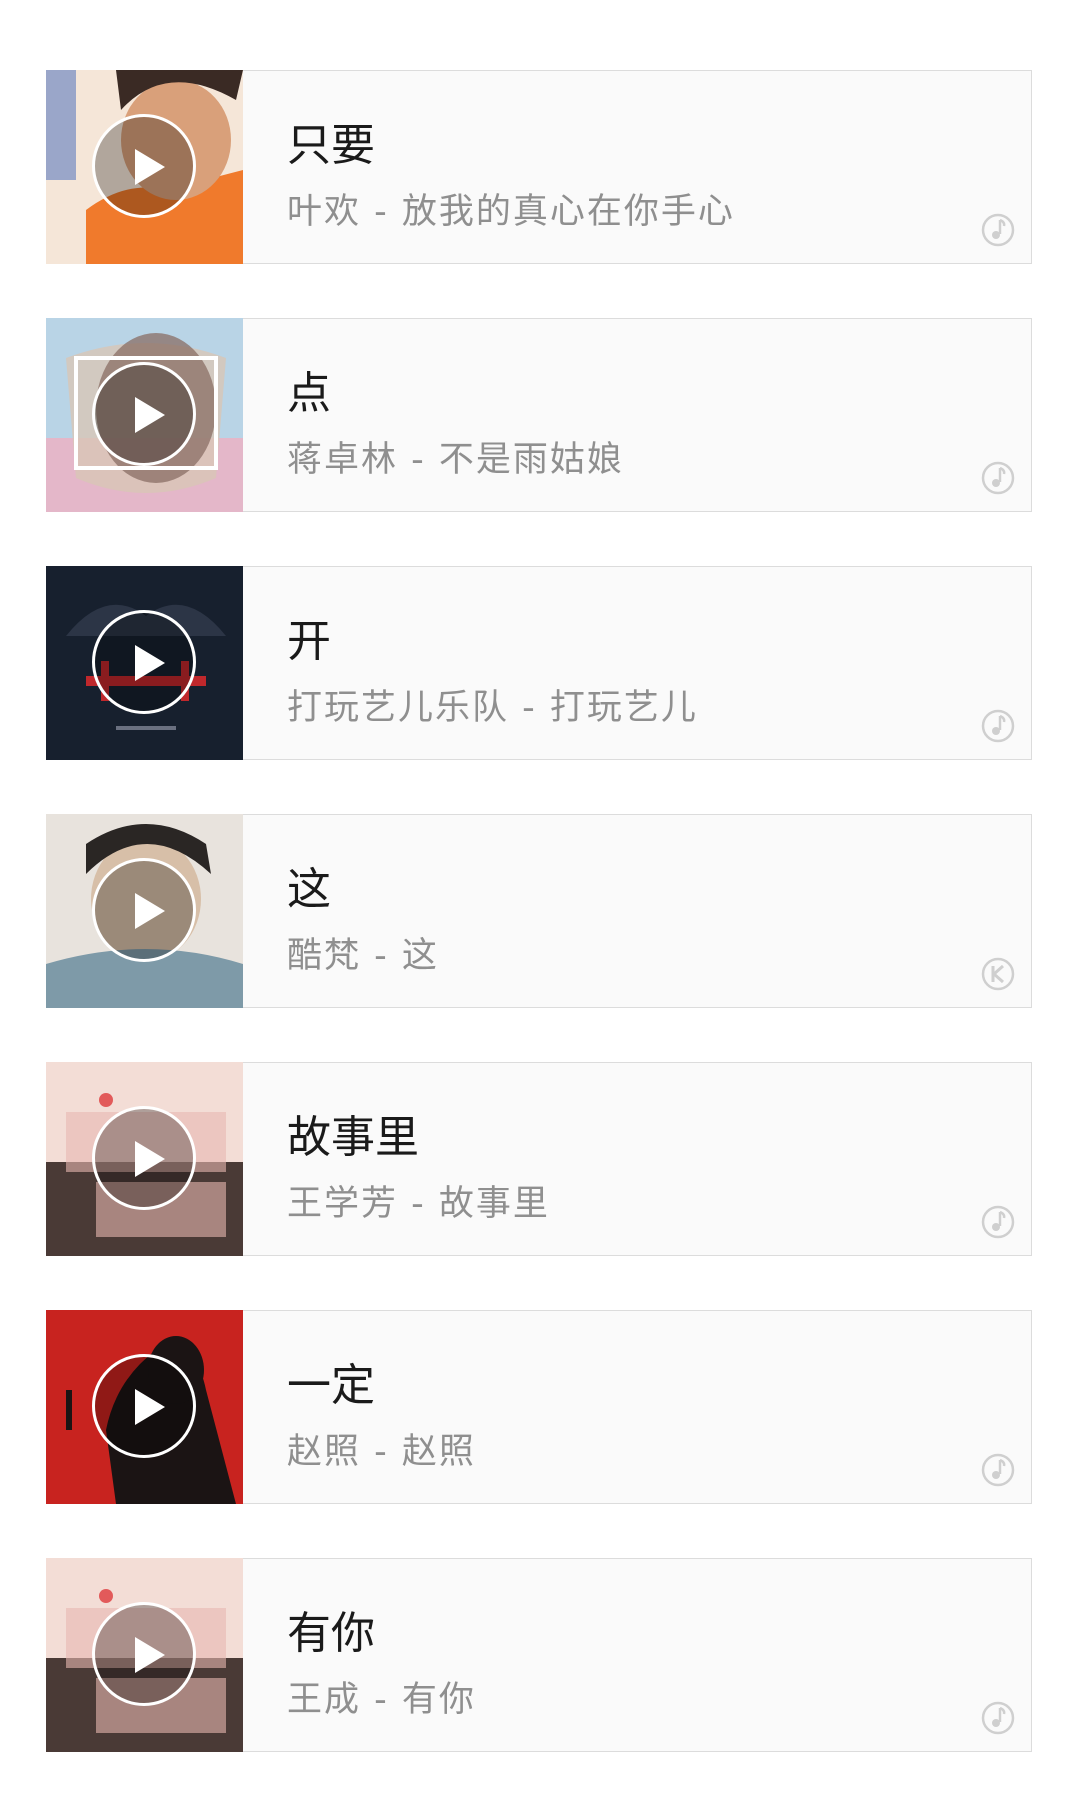  What do you see at coordinates (331, 1385) in the screenshot?
I see `song-title: 一定` at bounding box center [331, 1385].